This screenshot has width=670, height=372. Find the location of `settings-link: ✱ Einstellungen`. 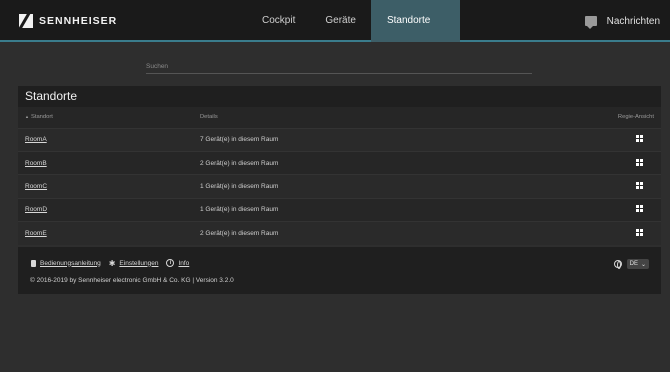

settings-link: ✱ Einstellungen is located at coordinates (133, 263).